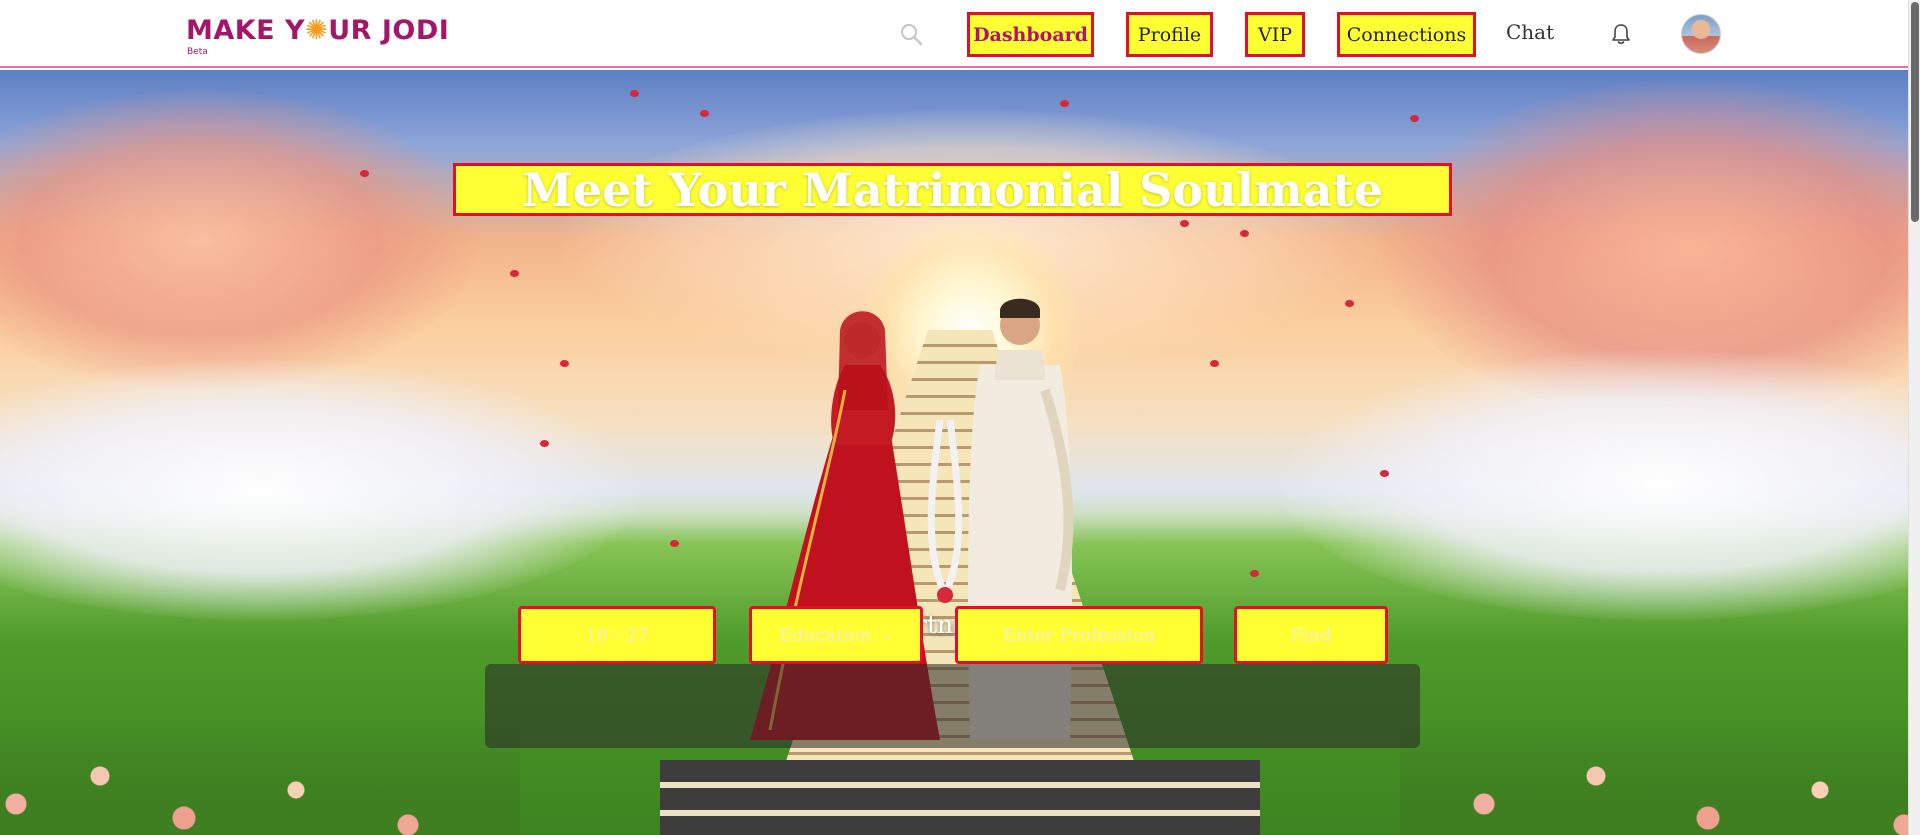 This screenshot has width=1920, height=835. I want to click on find-button: Find, so click(1311, 635).